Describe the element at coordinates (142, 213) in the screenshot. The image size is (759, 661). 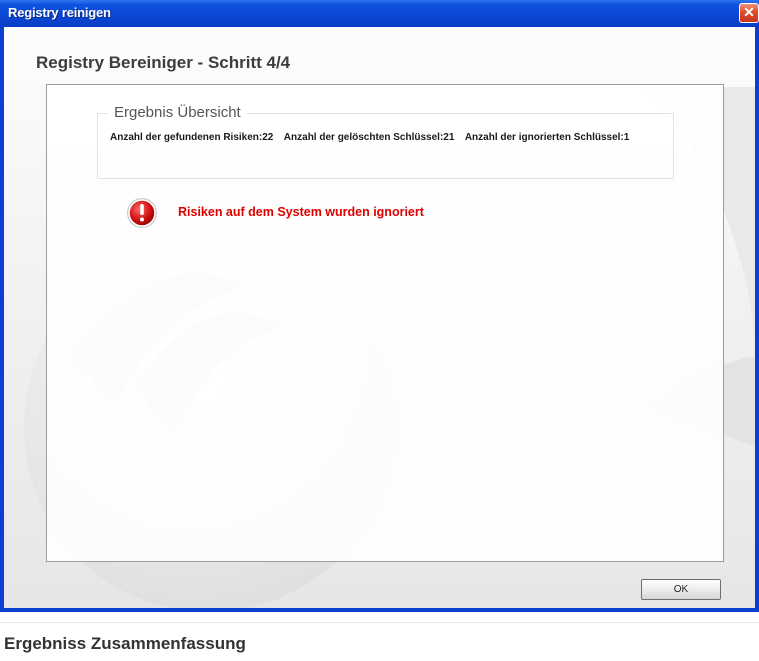
I see `warning-exclamation-icon` at that location.